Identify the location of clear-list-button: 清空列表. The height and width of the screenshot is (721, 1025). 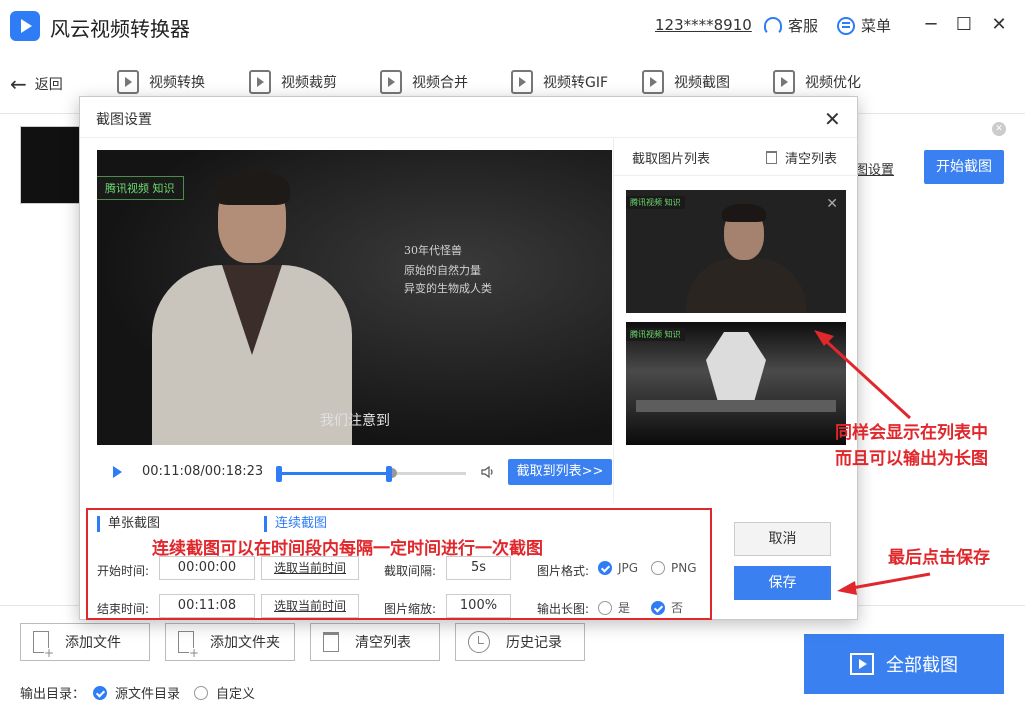
(375, 642).